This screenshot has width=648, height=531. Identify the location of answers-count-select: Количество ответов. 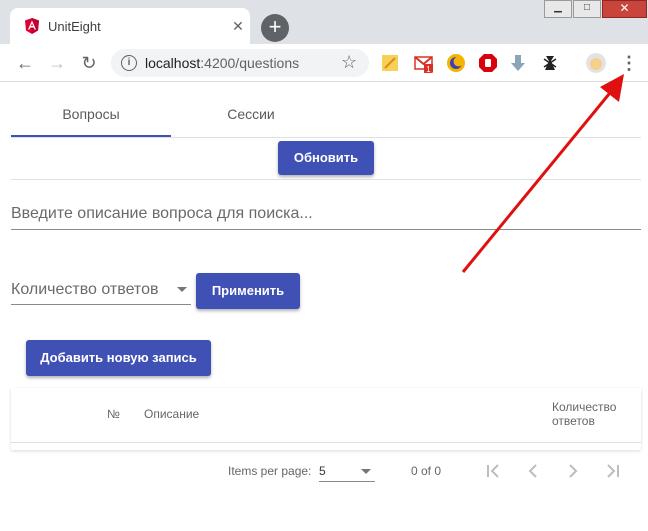
(101, 291).